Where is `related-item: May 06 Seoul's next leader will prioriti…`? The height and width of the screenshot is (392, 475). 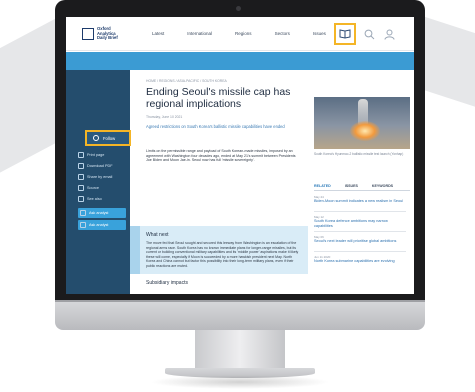 related-item: May 06 Seoul's next leader will prioriti… is located at coordinates (360, 239).